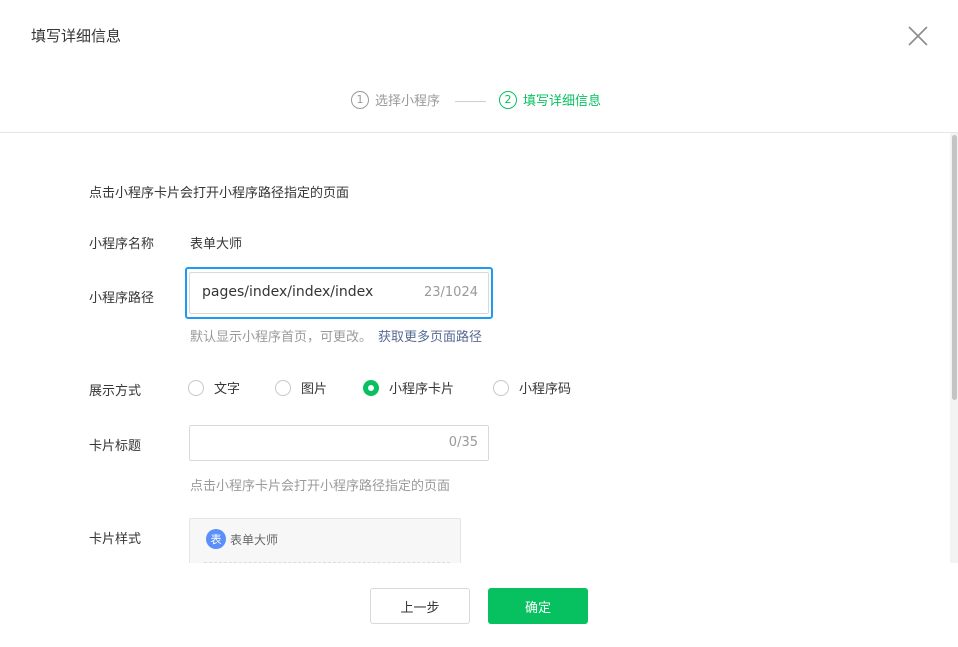  Describe the element at coordinates (216, 244) in the screenshot. I see `name-value: 表单大师` at that location.